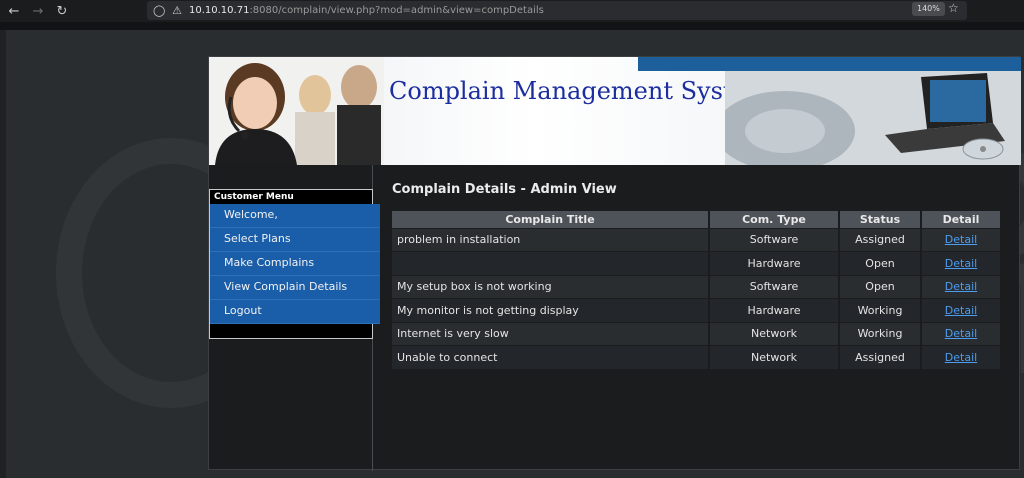 Image resolution: width=1024 pixels, height=478 pixels. I want to click on cell-title: Internet is very slow, so click(551, 333).